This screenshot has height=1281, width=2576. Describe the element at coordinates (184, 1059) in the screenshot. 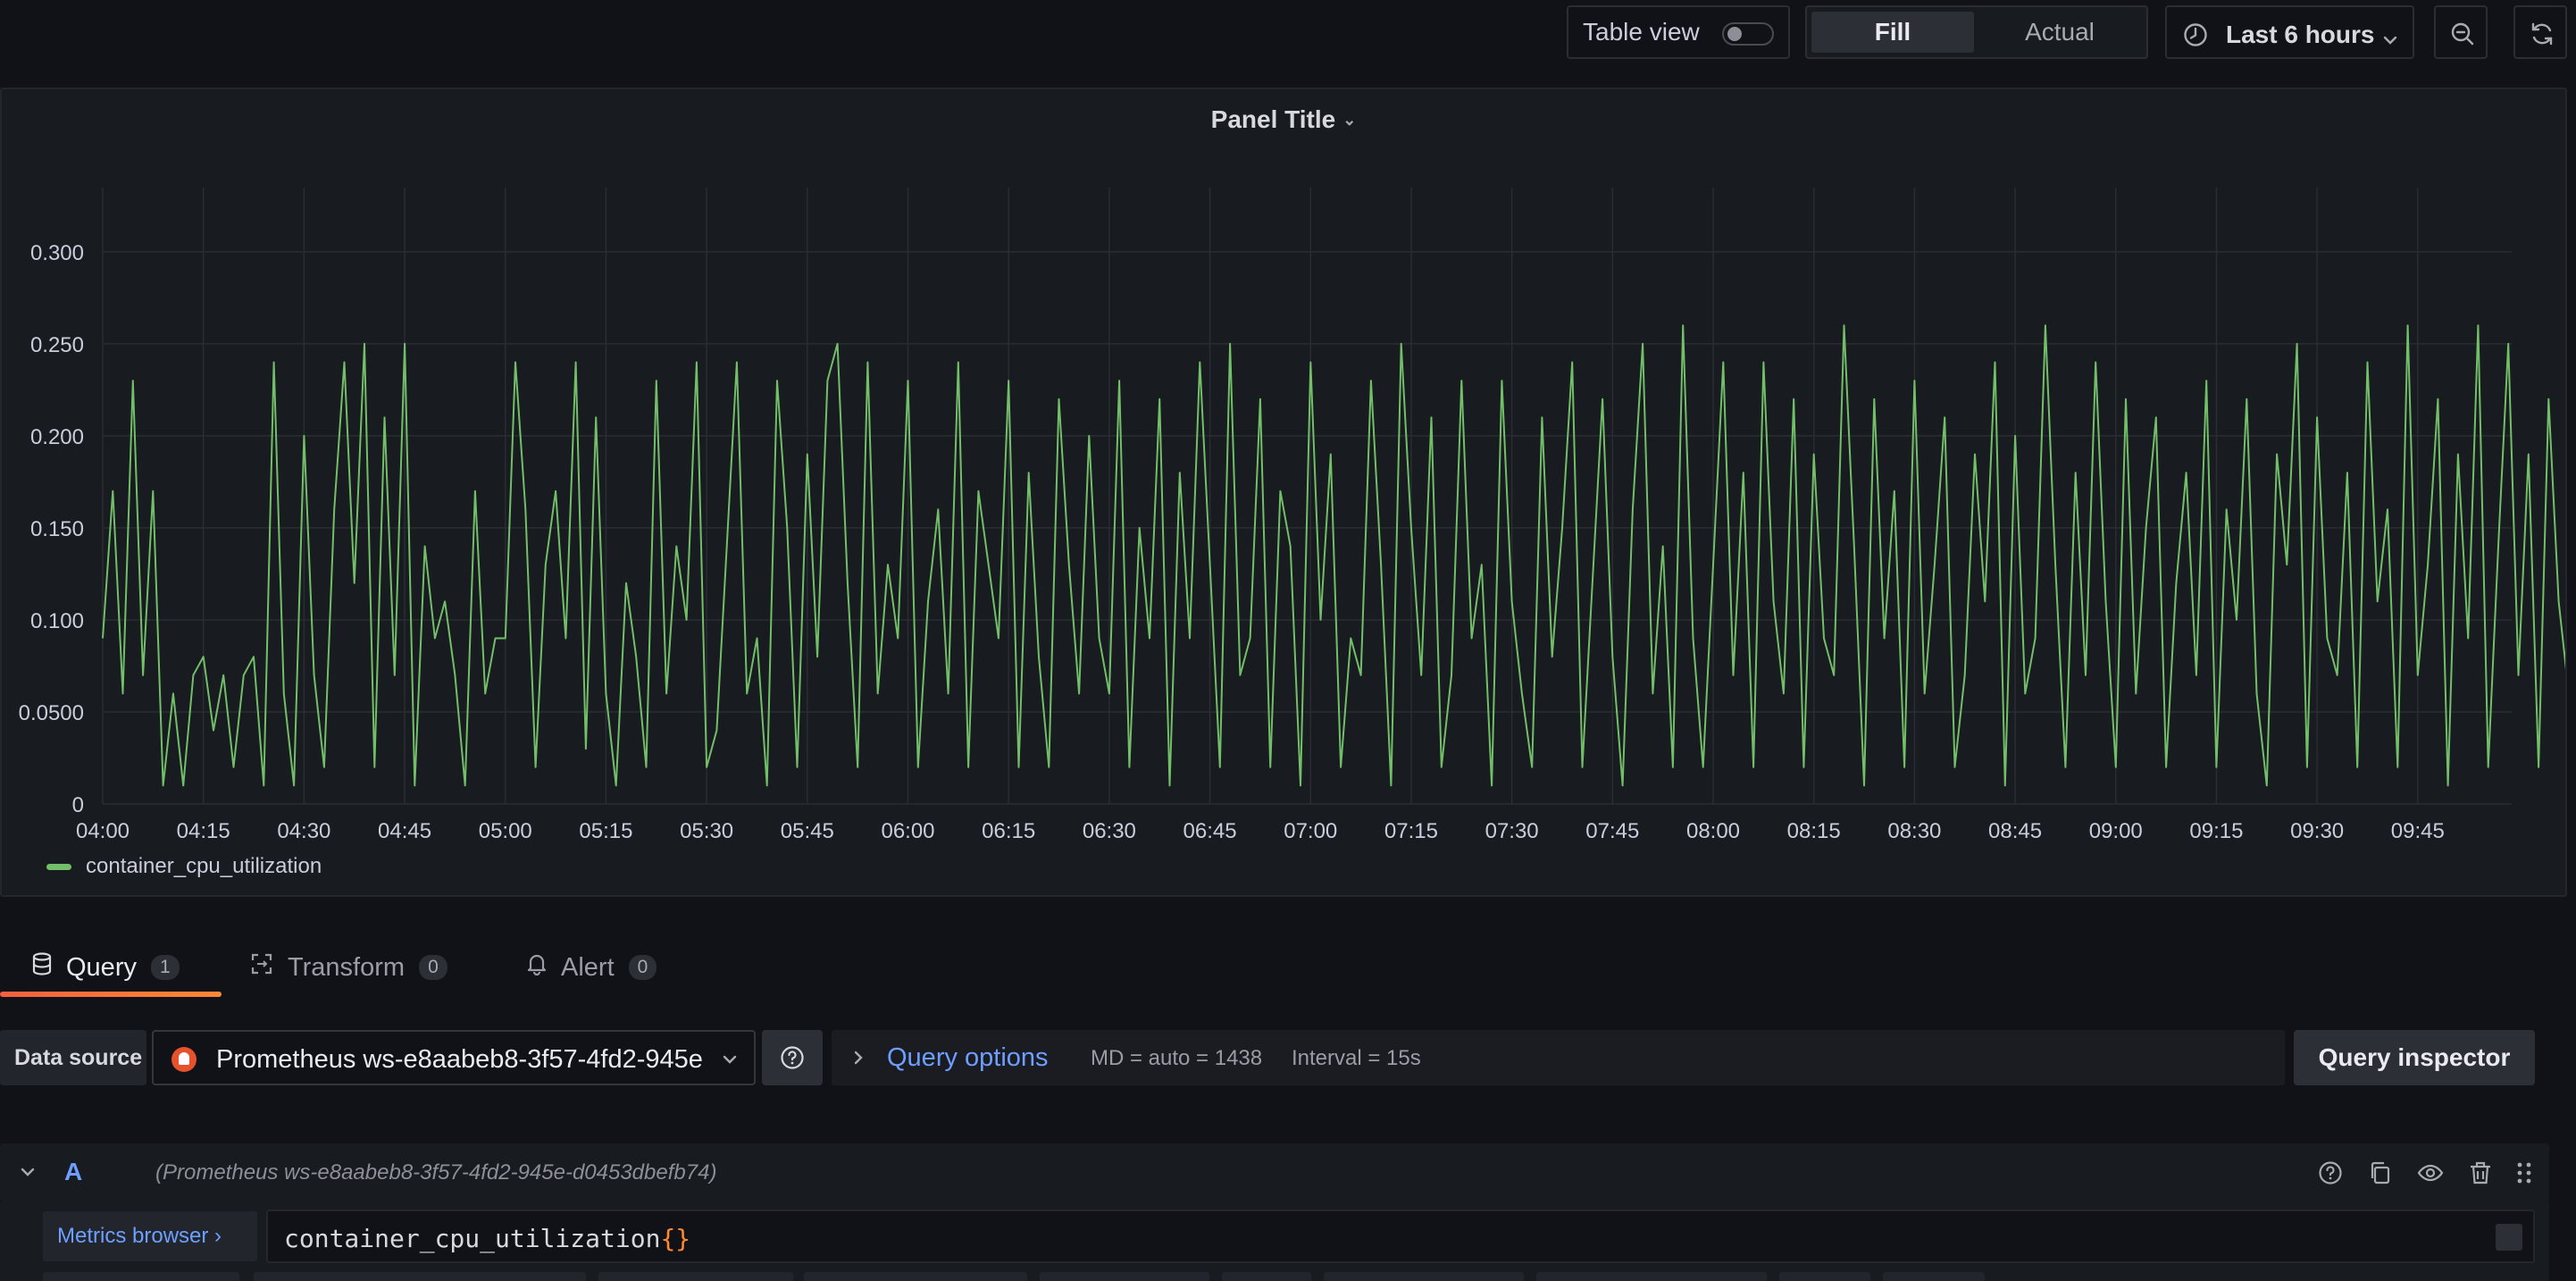

I see `prometheus-logo-icon` at that location.